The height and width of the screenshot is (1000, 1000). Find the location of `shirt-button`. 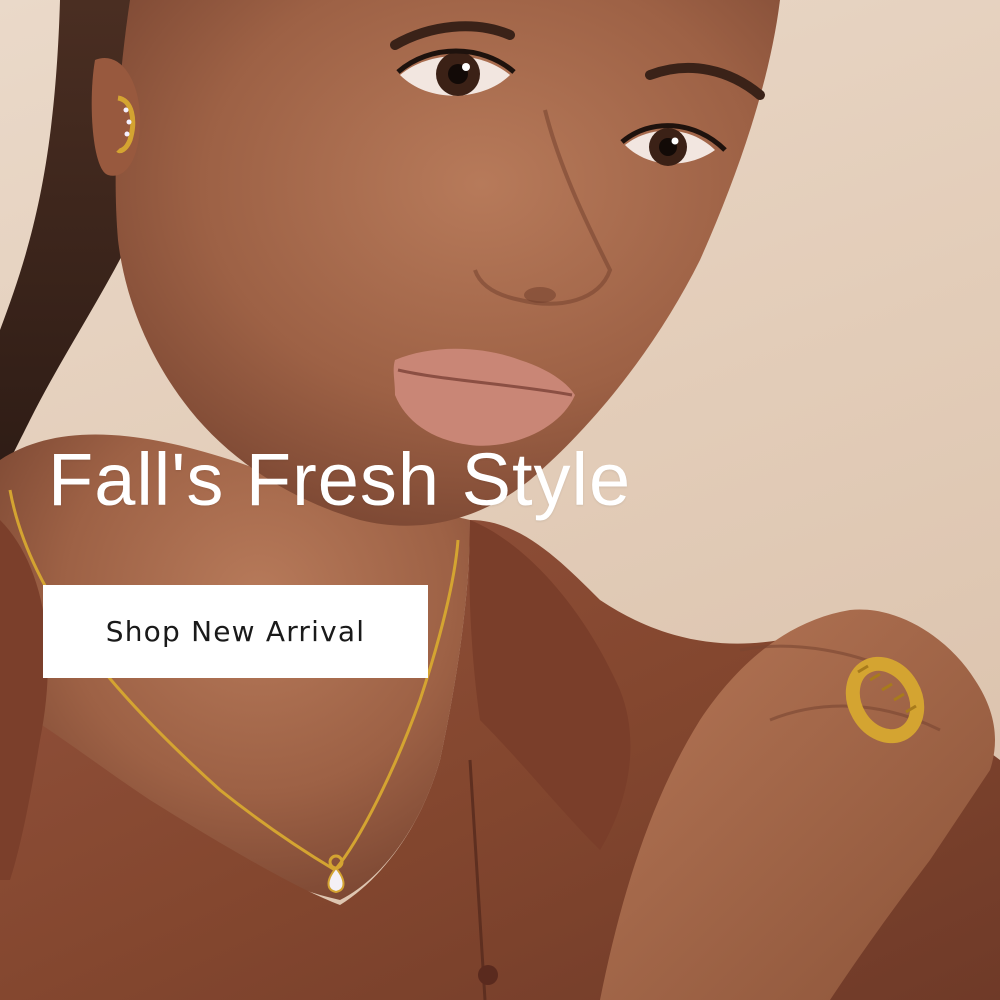

shirt-button is located at coordinates (488, 975).